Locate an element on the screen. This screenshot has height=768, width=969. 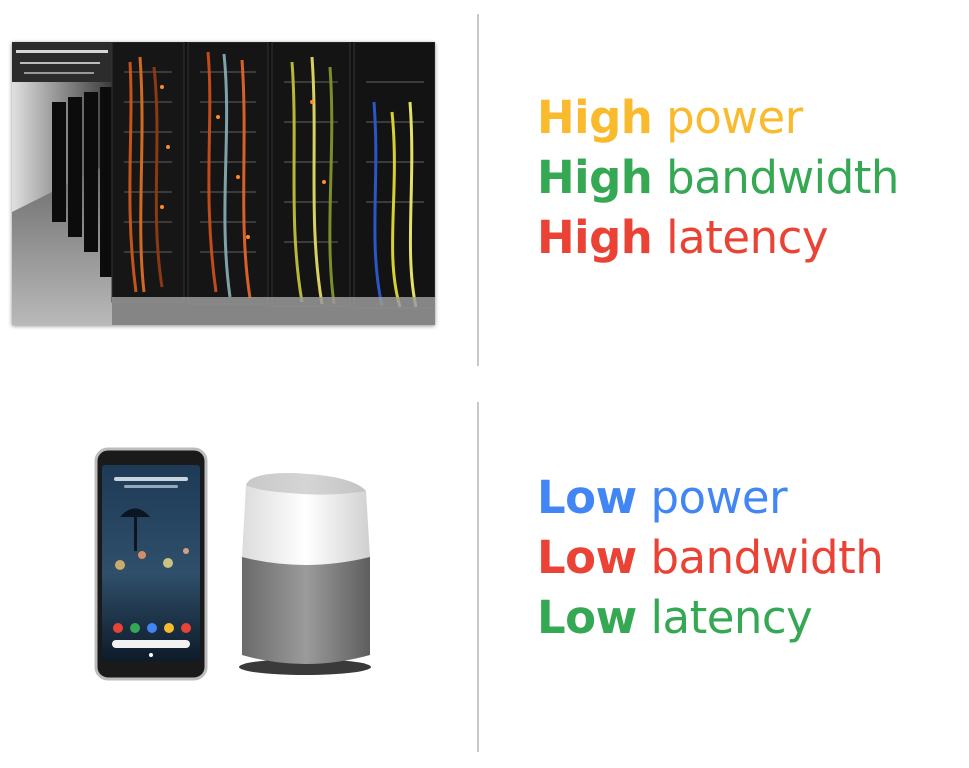
smart-speaker-icon is located at coordinates (305, 574).